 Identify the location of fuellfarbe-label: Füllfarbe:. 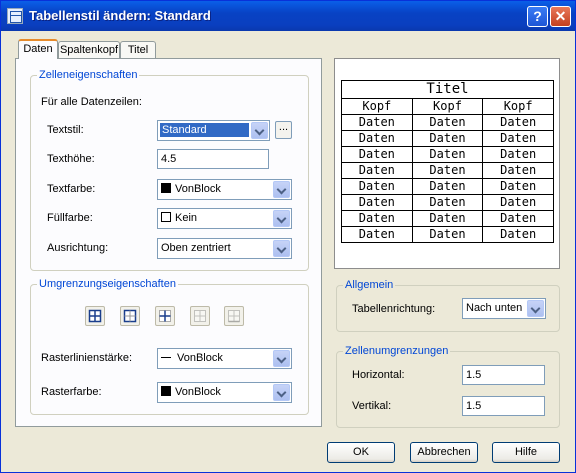
(70, 218).